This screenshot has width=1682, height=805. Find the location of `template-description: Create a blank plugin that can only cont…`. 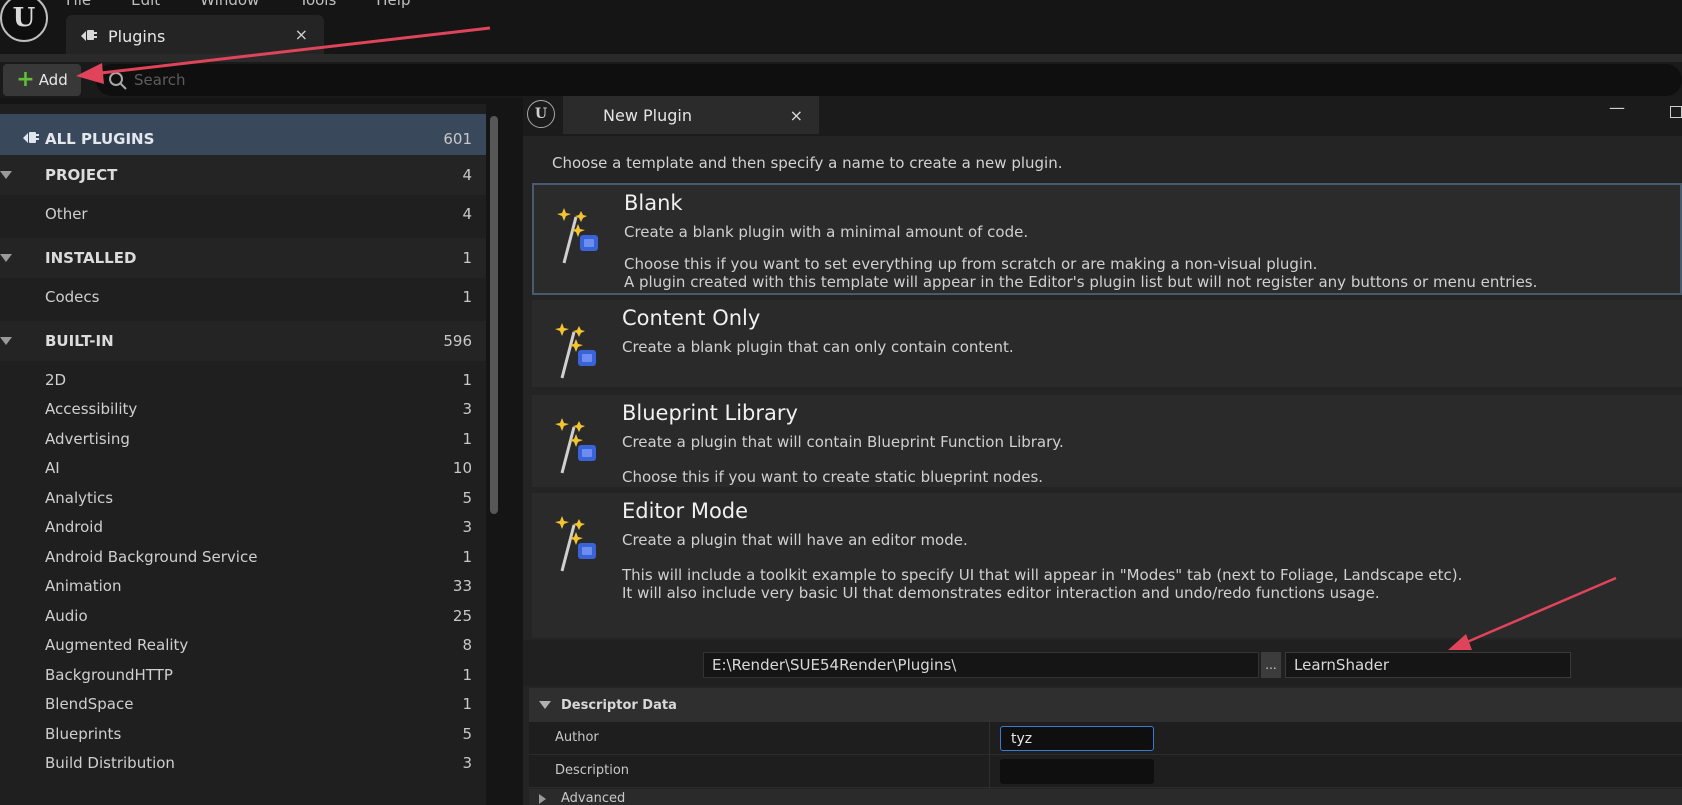

template-description: Create a blank plugin that can only cont… is located at coordinates (818, 347).